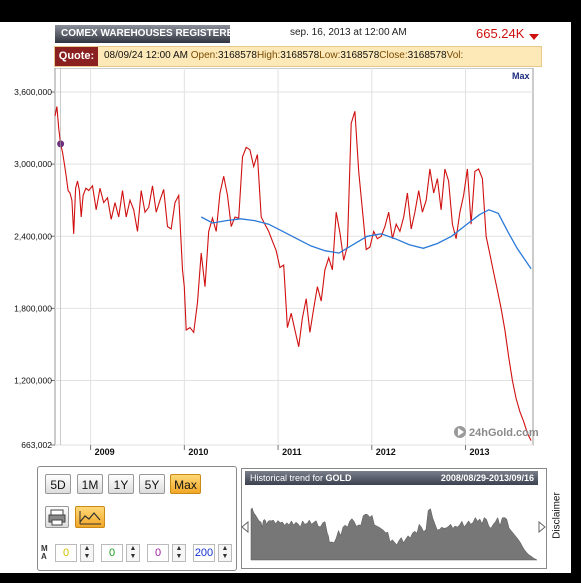 The image size is (581, 583). I want to click on instrument-title: COMEX WAREHOUSES REGISTERED GC, so click(142, 34).